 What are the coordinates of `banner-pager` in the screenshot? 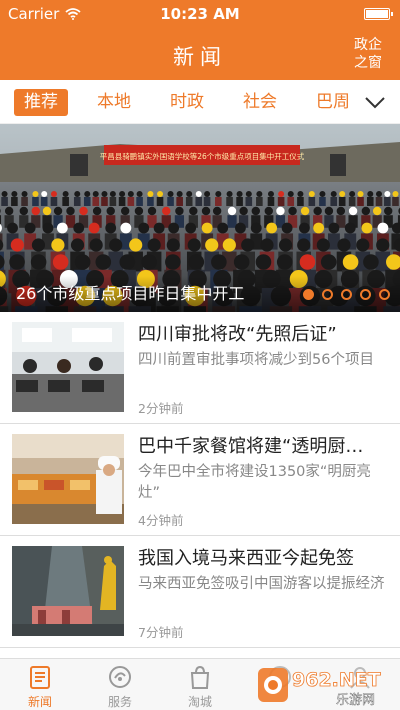 It's located at (346, 294).